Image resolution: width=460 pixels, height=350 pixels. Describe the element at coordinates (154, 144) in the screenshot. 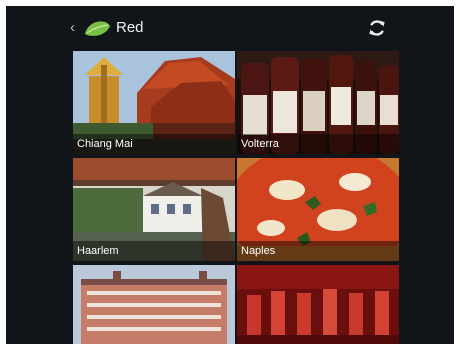

I see `photo-caption: Chiang Mai` at that location.